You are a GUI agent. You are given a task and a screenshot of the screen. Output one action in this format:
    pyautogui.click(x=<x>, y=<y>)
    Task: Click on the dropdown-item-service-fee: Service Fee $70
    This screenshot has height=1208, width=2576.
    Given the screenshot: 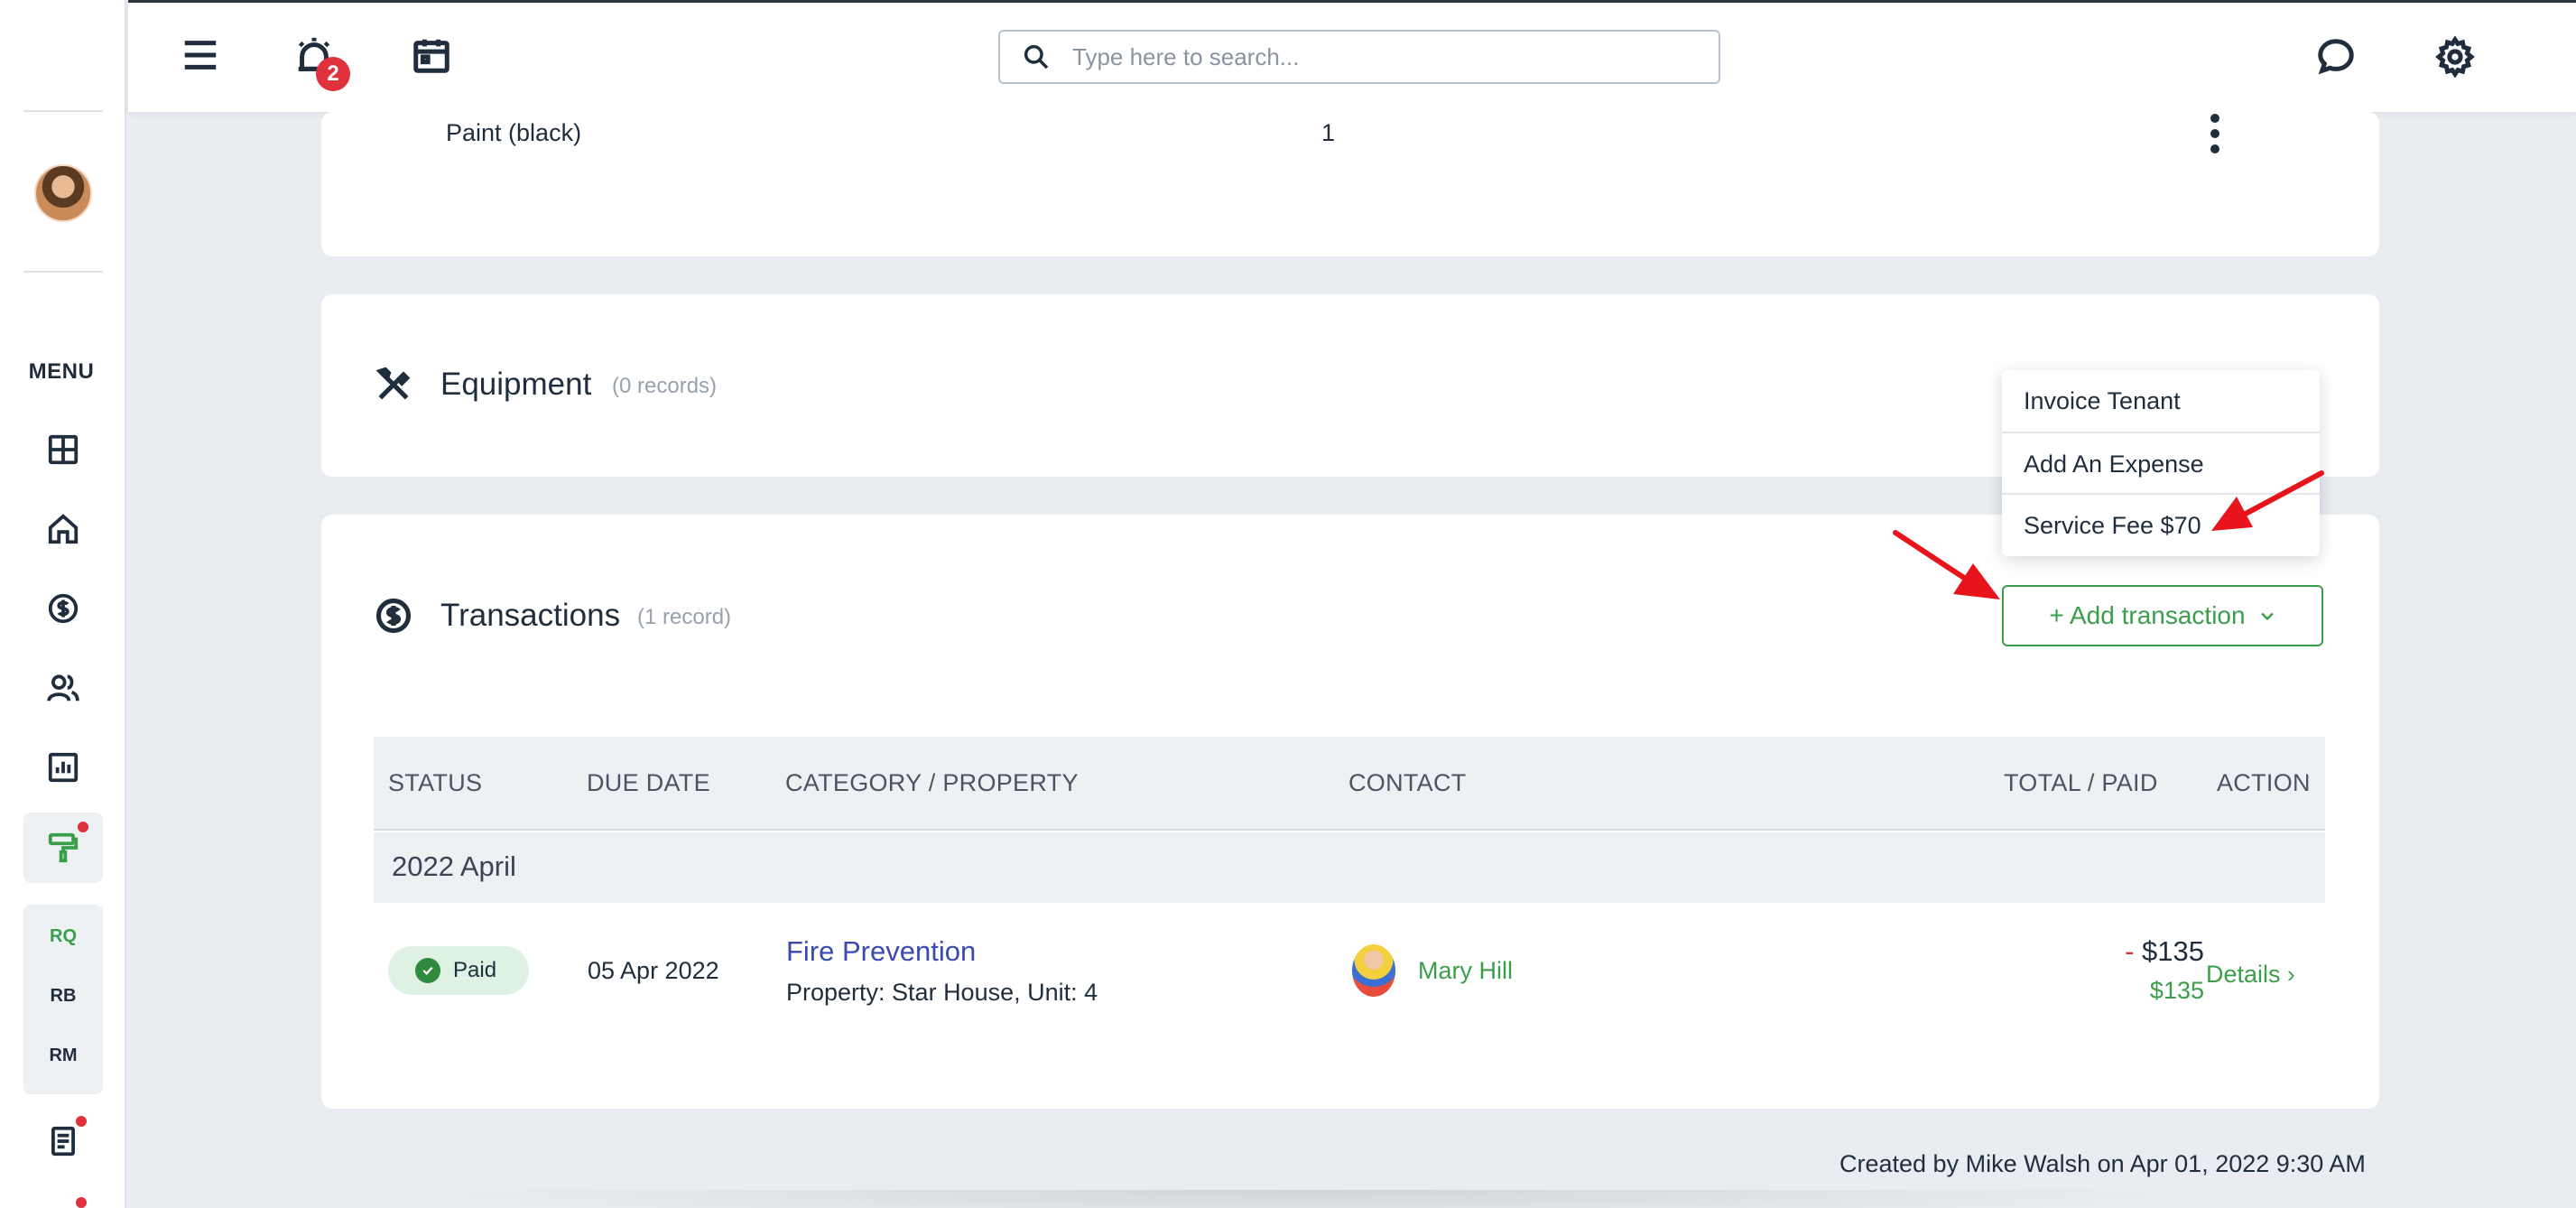 What is the action you would take?
    pyautogui.click(x=2161, y=525)
    